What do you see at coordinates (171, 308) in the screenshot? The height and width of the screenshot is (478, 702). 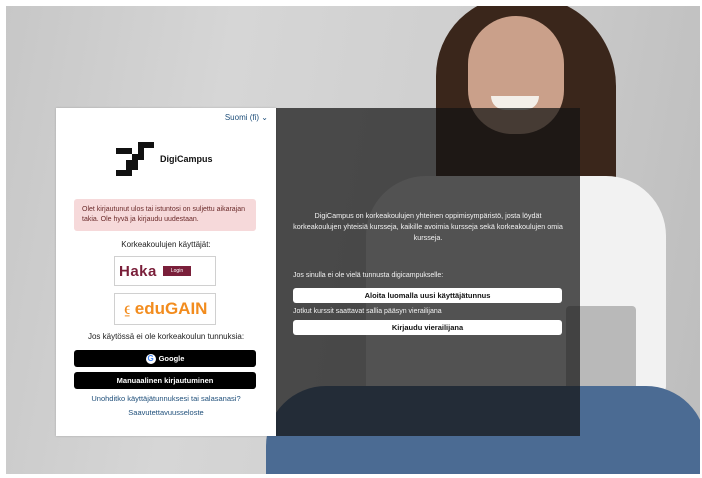 I see `edugain-logo-word: eduGAIN` at bounding box center [171, 308].